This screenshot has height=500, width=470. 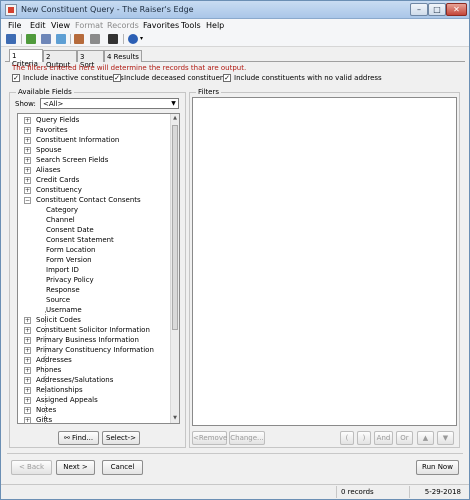 What do you see at coordinates (60, 59) in the screenshot?
I see `tab-output: 2 Output` at bounding box center [60, 59].